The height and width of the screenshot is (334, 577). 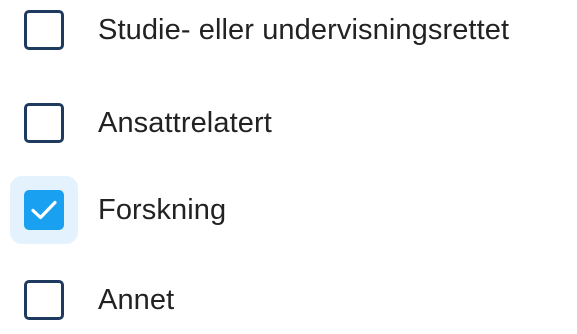 I want to click on checkbox-focus-highlight, so click(x=44, y=210).